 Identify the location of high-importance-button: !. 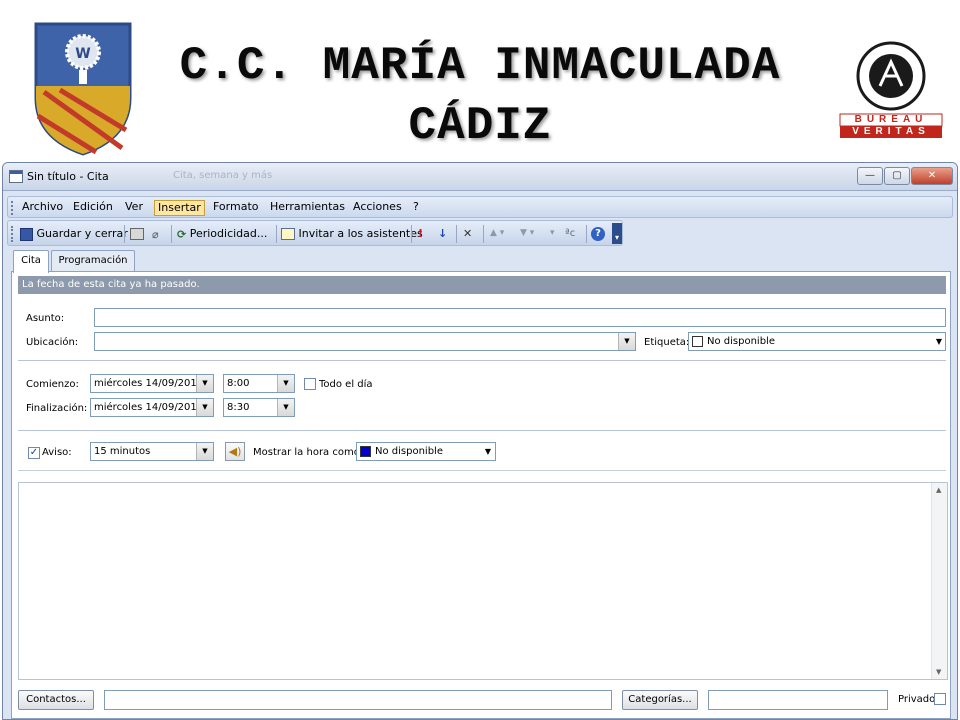
(420, 234).